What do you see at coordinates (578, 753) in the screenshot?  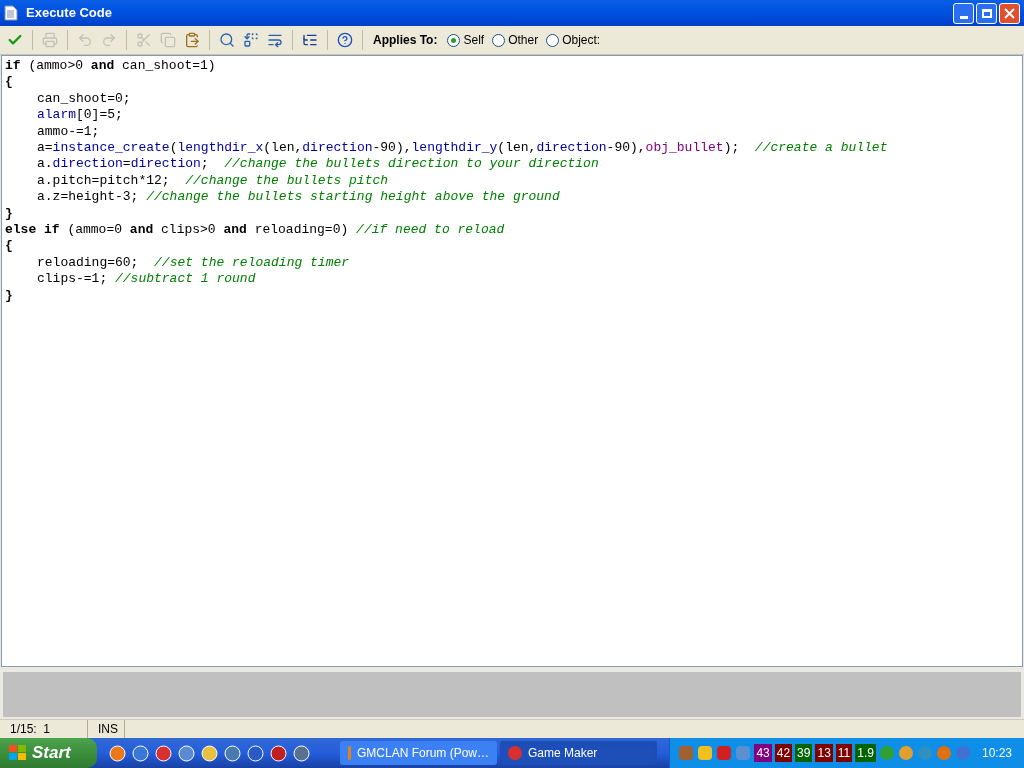 I see `taskbar-button: Game Maker` at bounding box center [578, 753].